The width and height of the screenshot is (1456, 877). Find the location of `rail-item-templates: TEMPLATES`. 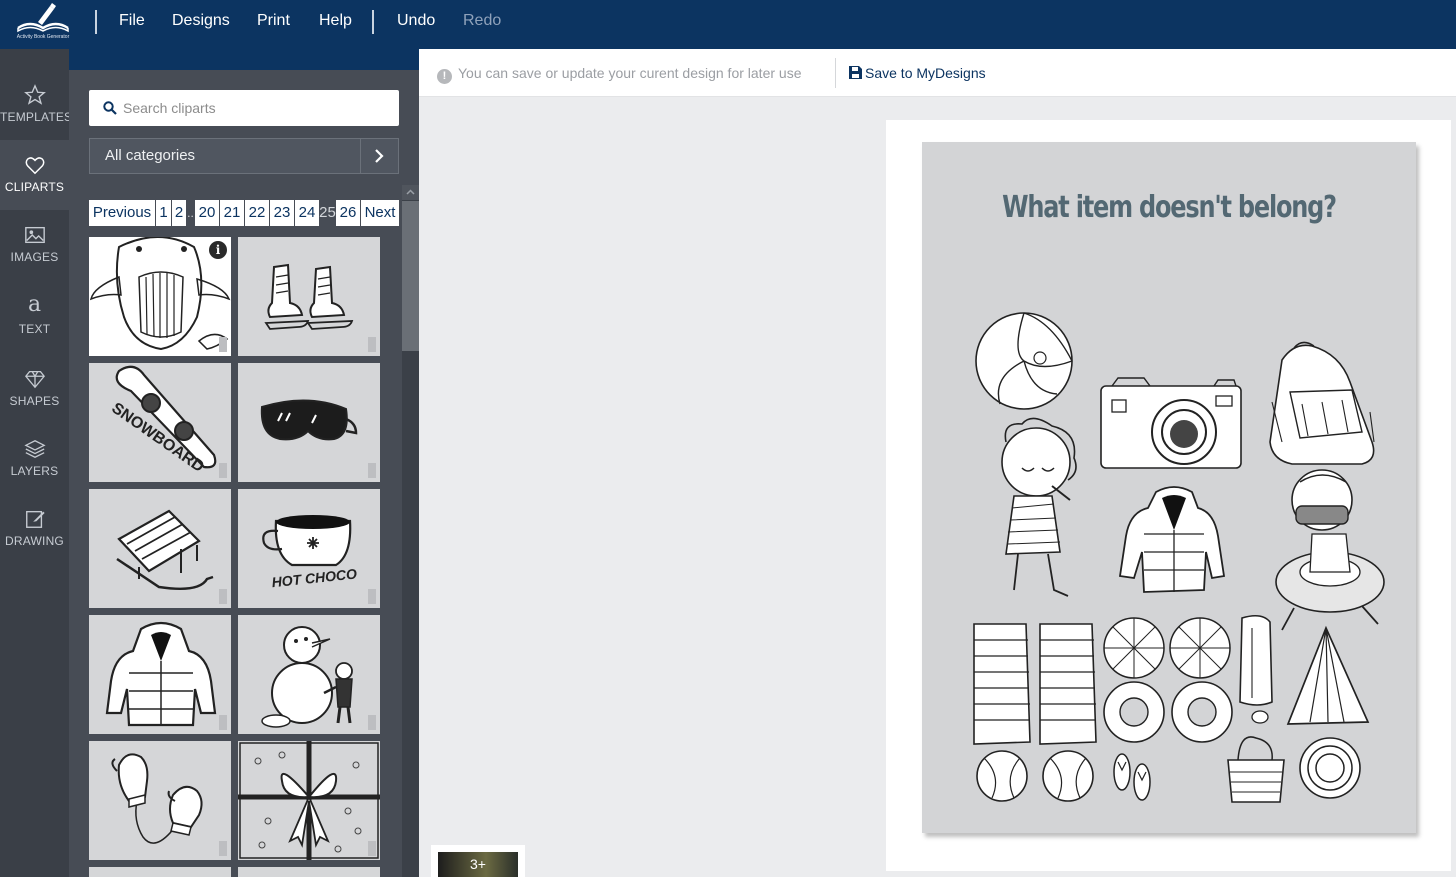

rail-item-templates: TEMPLATES is located at coordinates (36, 105).